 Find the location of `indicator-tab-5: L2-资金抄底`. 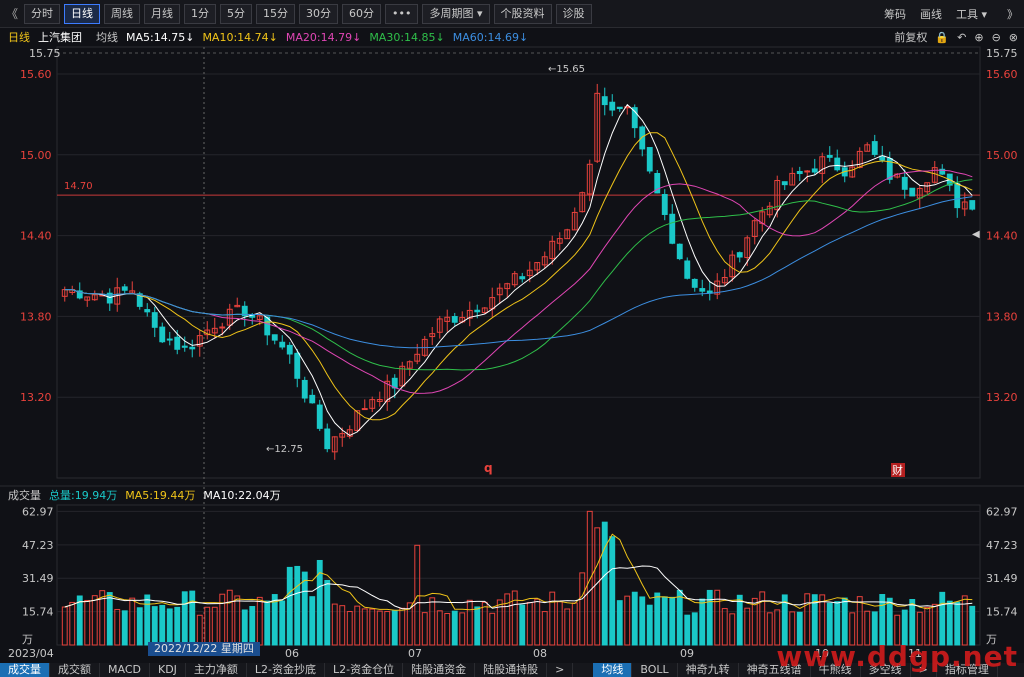

indicator-tab-5: L2-资金抄底 is located at coordinates (286, 670).